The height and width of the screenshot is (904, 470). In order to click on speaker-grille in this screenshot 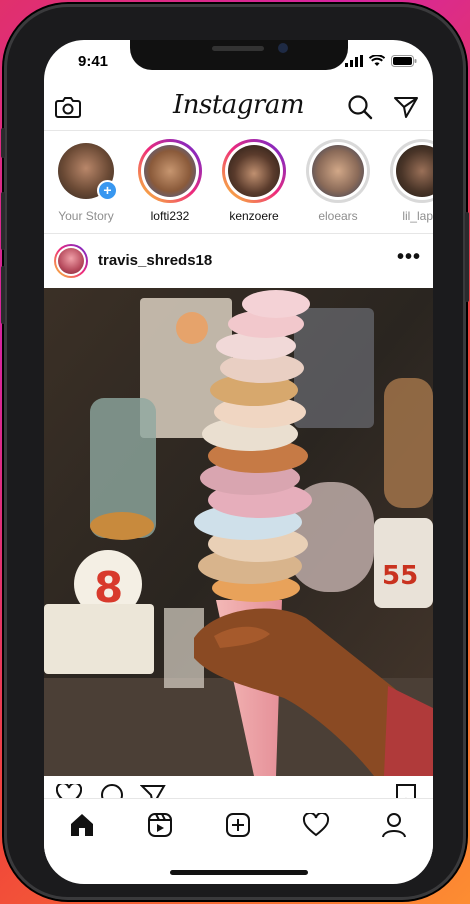, I will do `click(238, 48)`.